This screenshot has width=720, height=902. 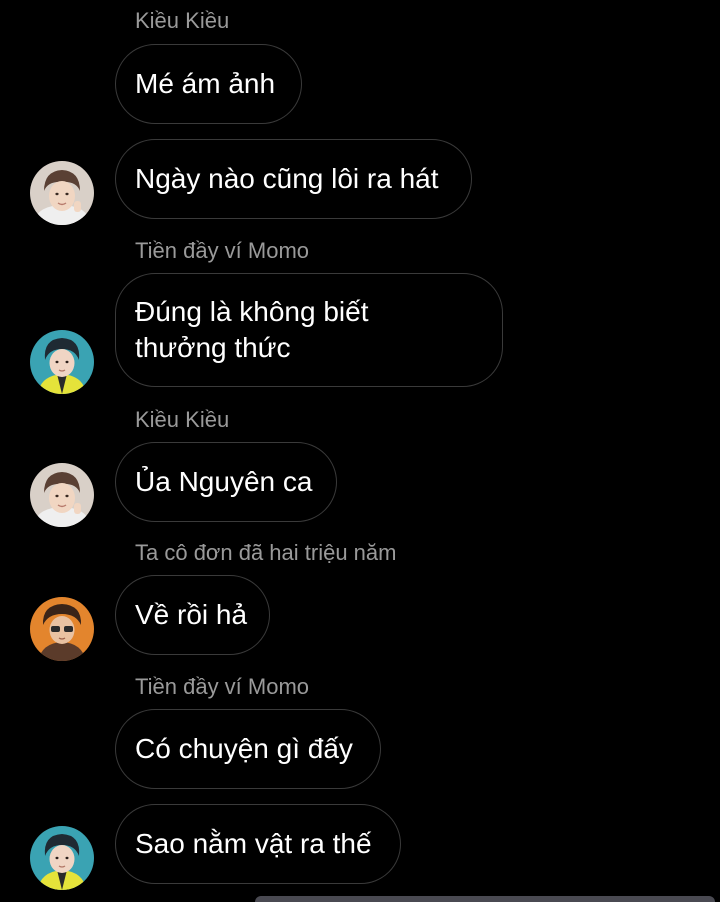 What do you see at coordinates (244, 748) in the screenshot?
I see `message-text: Có chuyện gì đấy` at bounding box center [244, 748].